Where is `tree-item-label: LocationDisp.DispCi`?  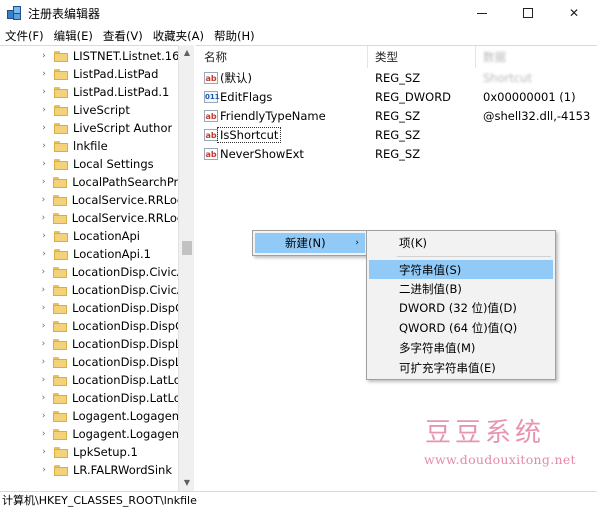
tree-item-label: LocationDisp.DispCi is located at coordinates (125, 308).